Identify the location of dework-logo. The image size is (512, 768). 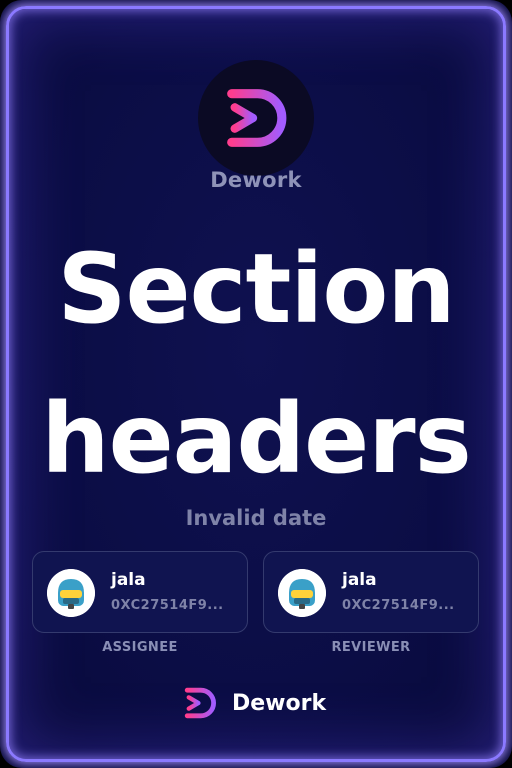
(256, 118).